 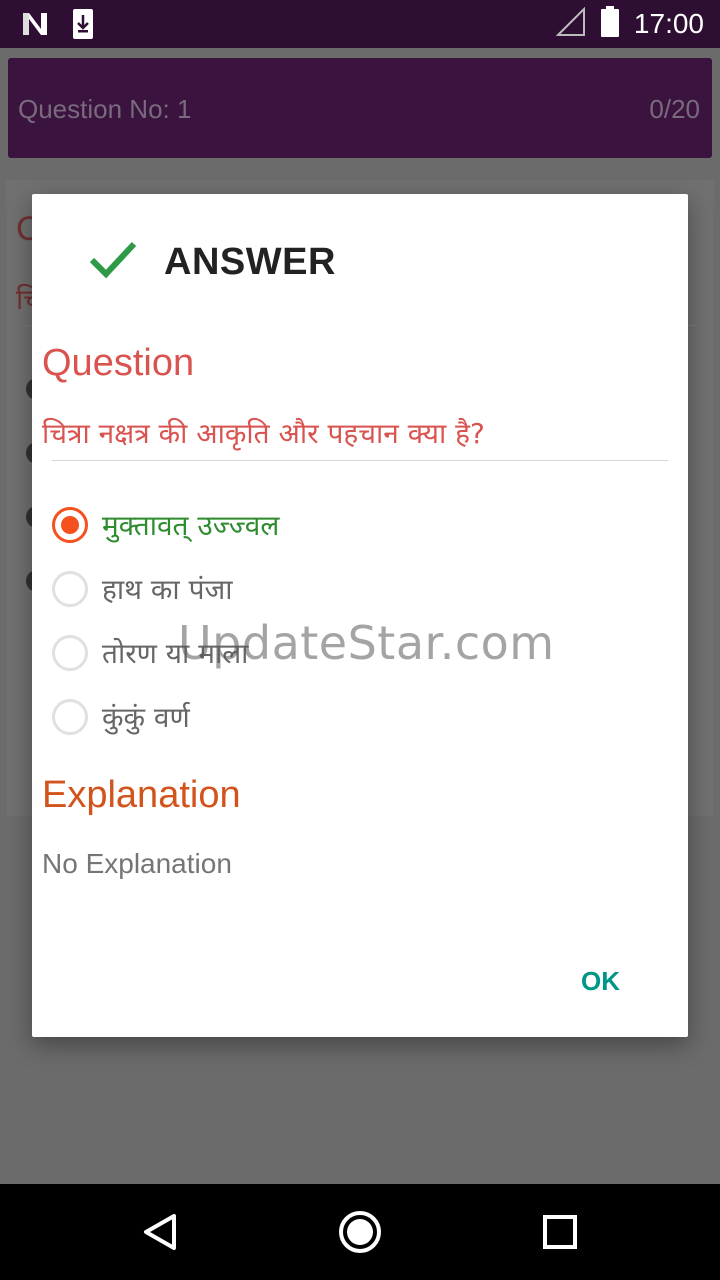 I want to click on question-number: Question No: 1, so click(x=105, y=109).